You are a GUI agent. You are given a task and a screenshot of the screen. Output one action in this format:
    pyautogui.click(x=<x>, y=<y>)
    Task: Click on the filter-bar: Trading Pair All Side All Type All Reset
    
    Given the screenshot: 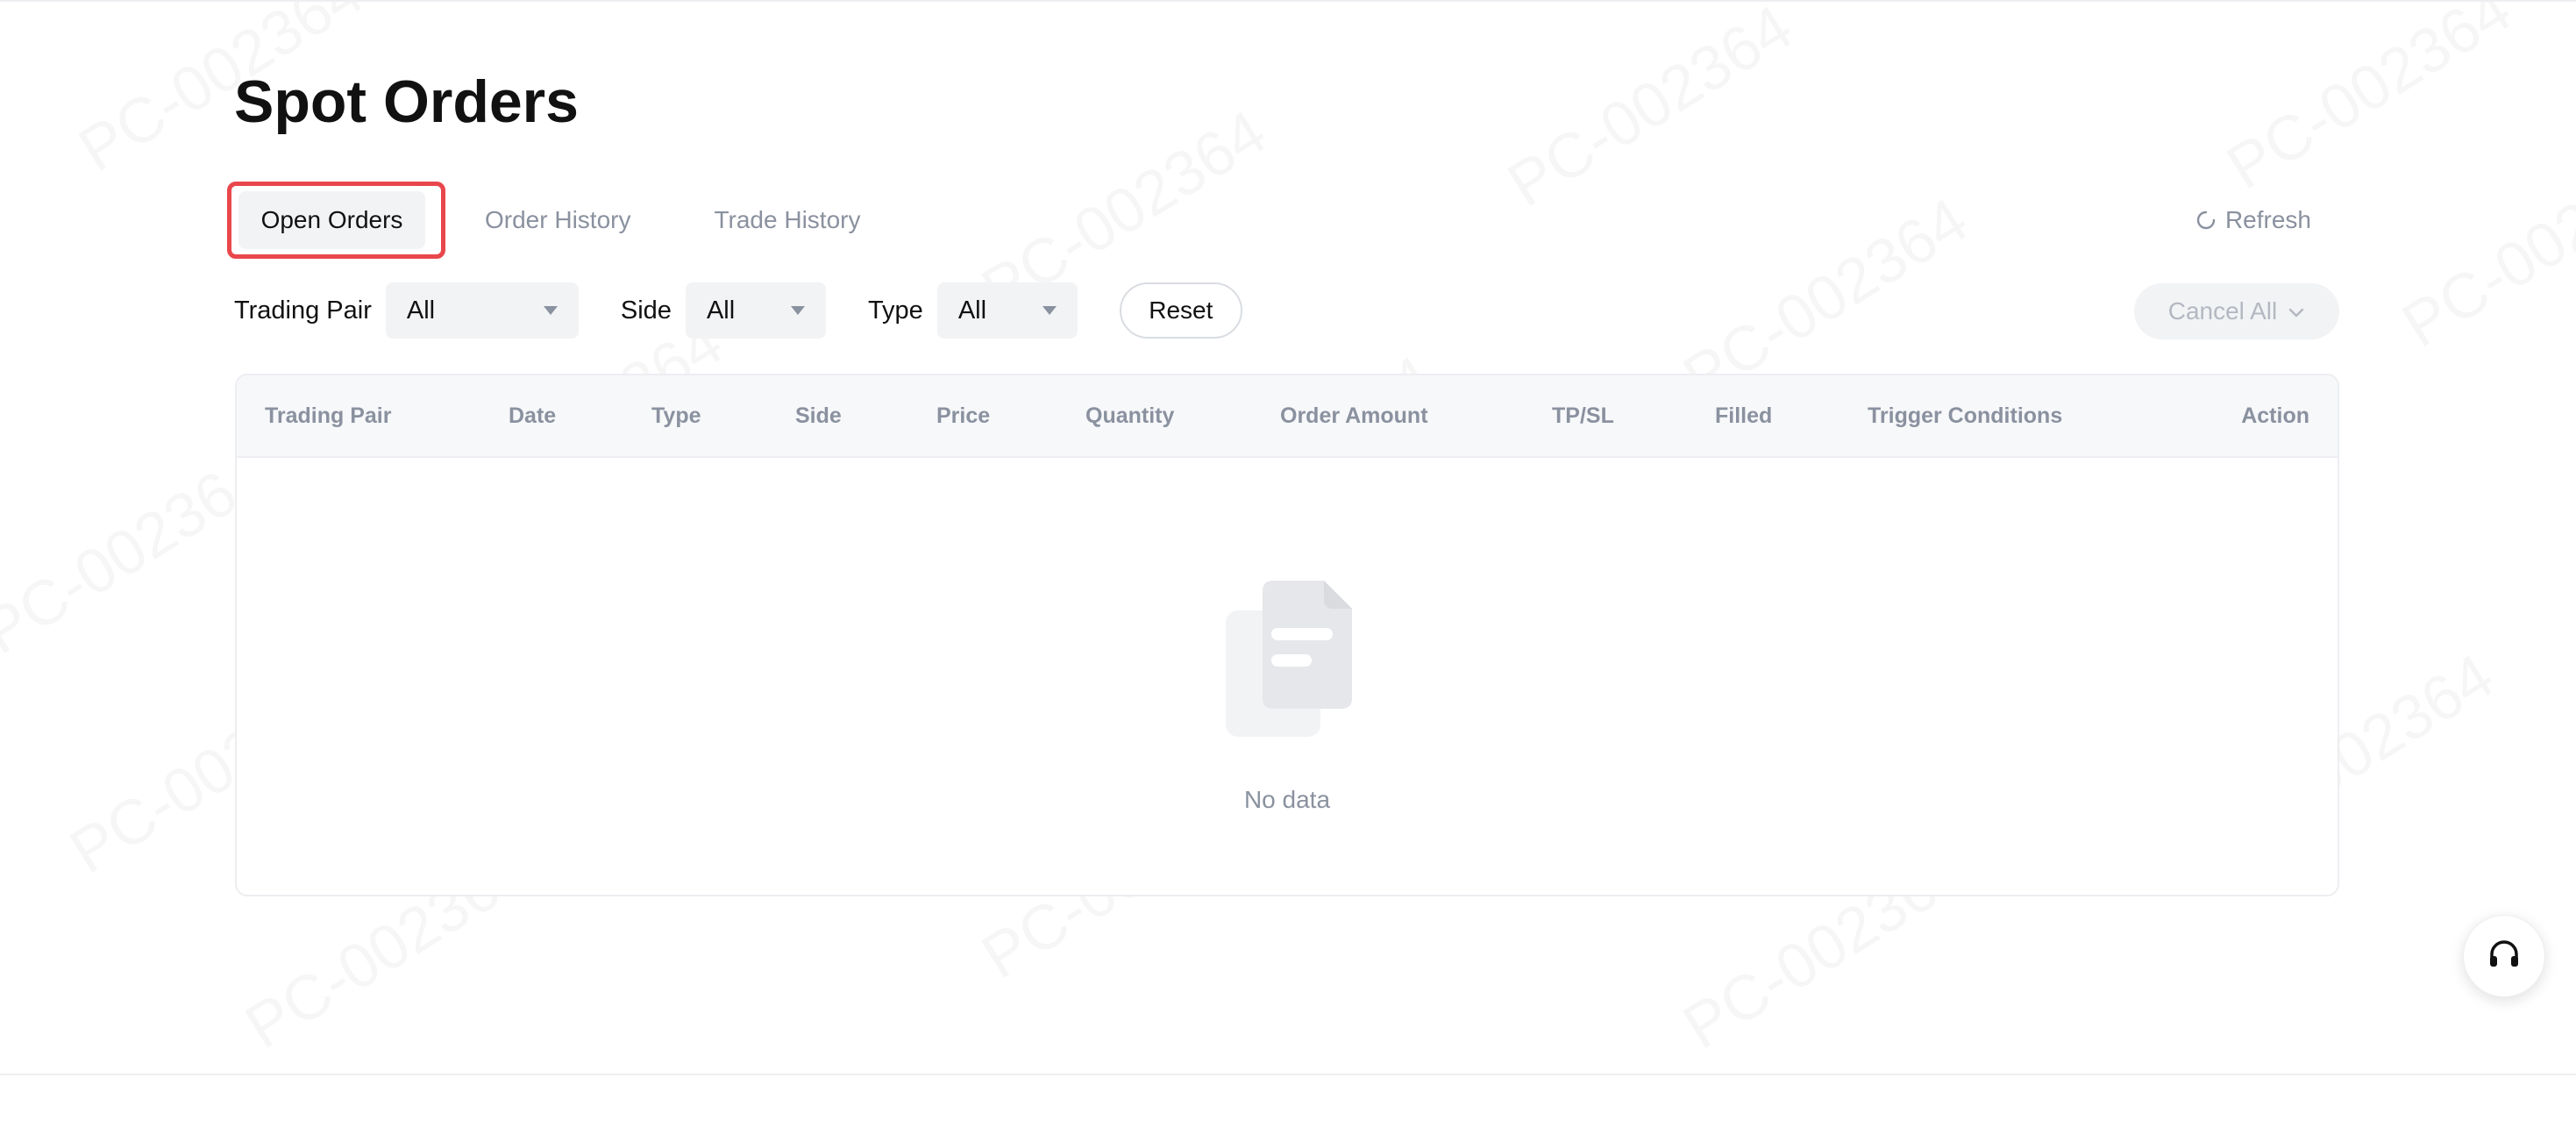 What is the action you would take?
    pyautogui.click(x=738, y=310)
    